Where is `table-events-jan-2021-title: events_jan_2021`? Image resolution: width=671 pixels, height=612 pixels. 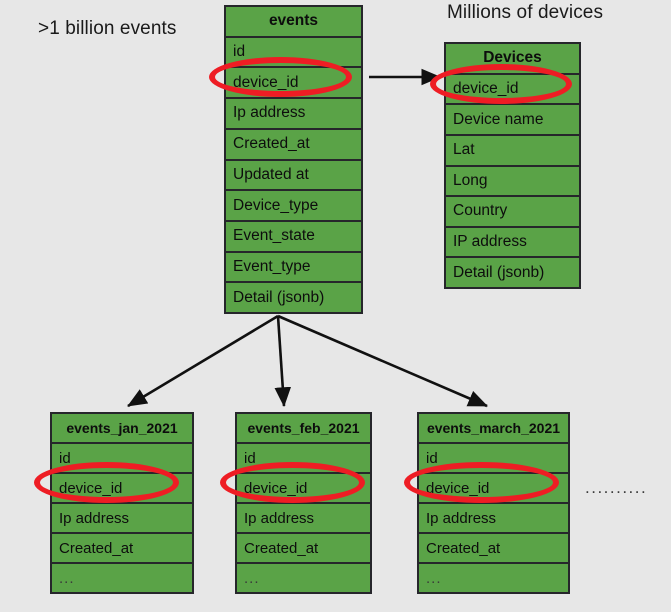
table-events-jan-2021-title: events_jan_2021 is located at coordinates (122, 429).